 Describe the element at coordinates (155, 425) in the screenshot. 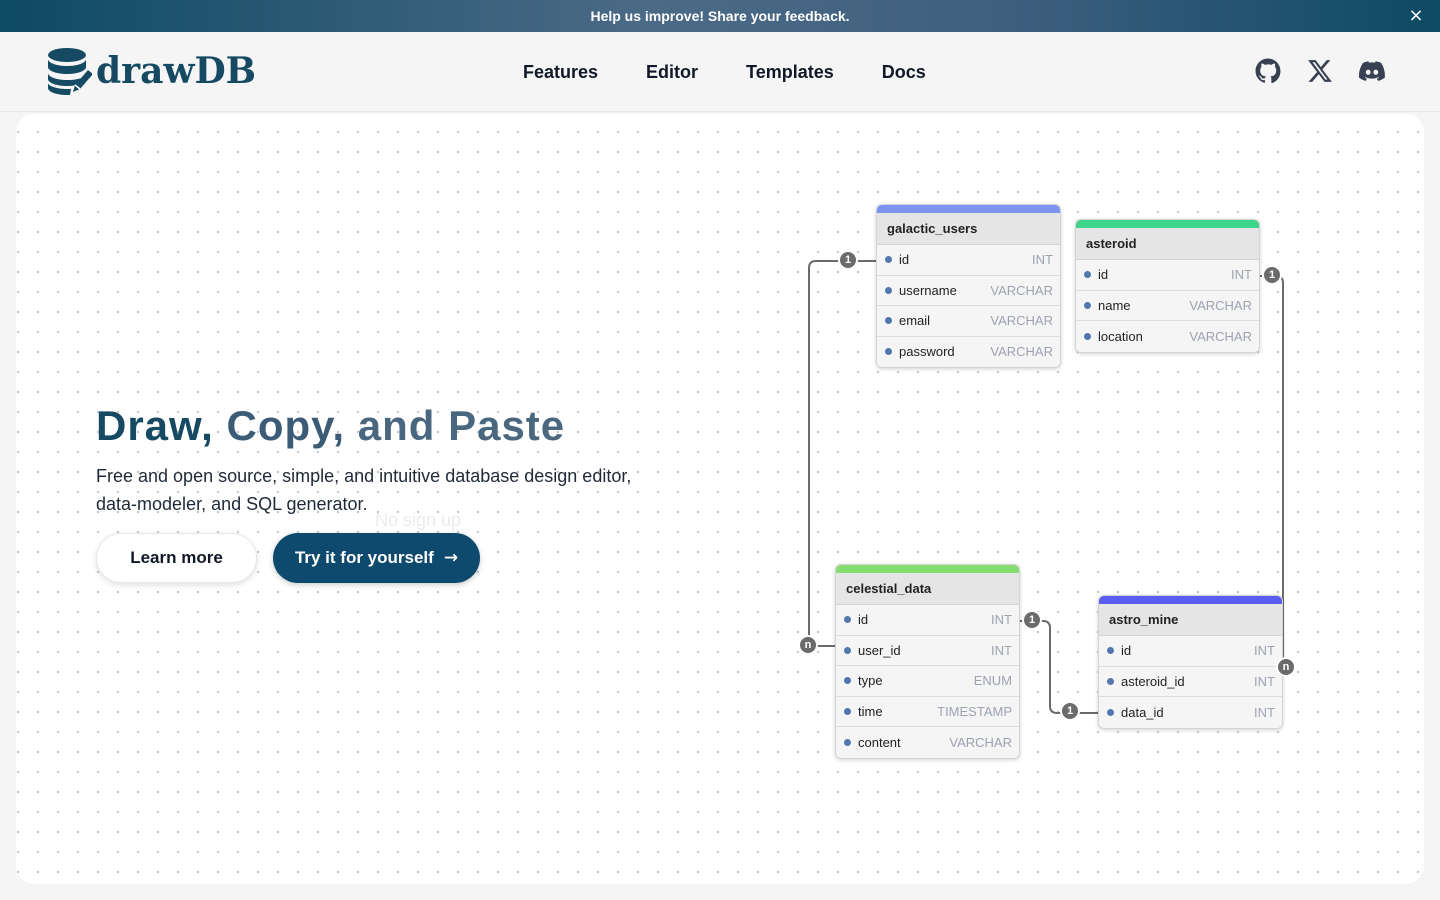

I see `hero-title-word-1: Draw,` at that location.